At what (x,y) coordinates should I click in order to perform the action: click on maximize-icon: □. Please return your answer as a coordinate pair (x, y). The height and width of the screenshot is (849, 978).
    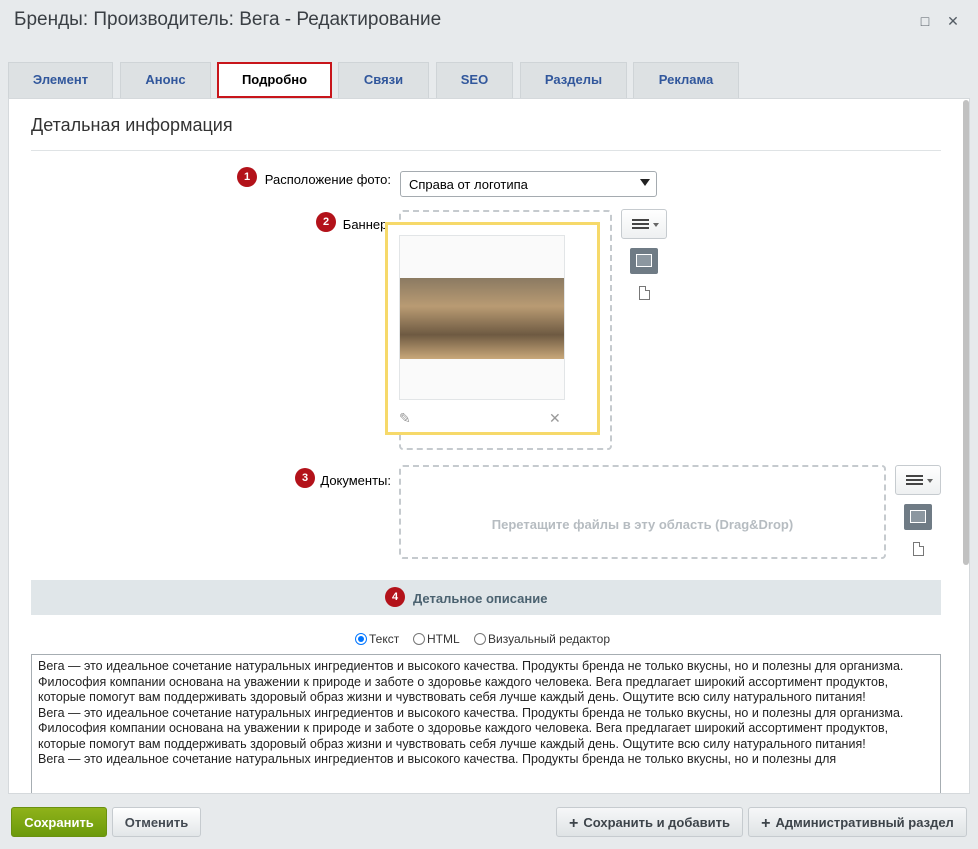
    Looking at the image, I should click on (925, 21).